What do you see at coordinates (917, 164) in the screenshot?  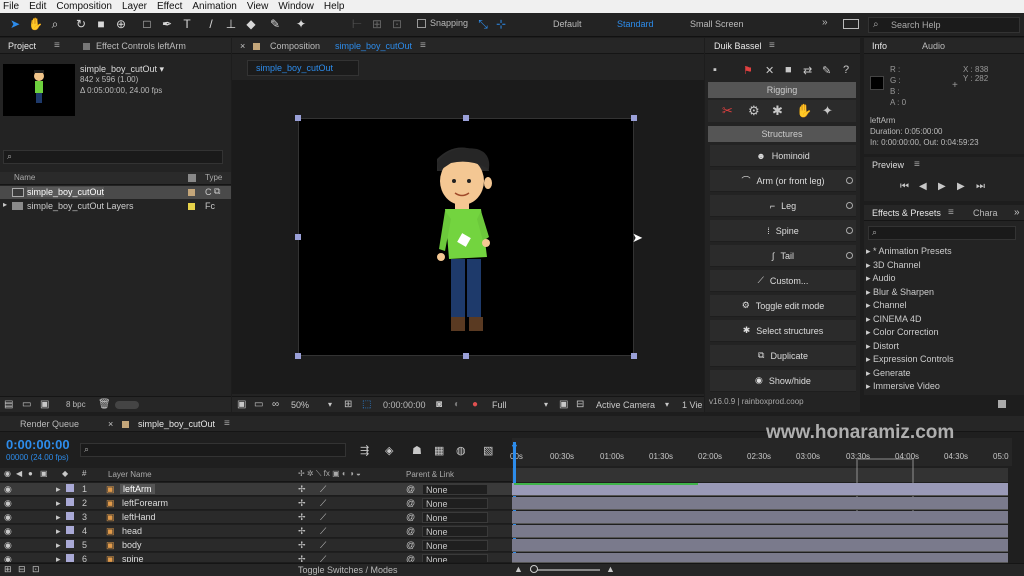 I see `preview-menu-icon: ≡` at bounding box center [917, 164].